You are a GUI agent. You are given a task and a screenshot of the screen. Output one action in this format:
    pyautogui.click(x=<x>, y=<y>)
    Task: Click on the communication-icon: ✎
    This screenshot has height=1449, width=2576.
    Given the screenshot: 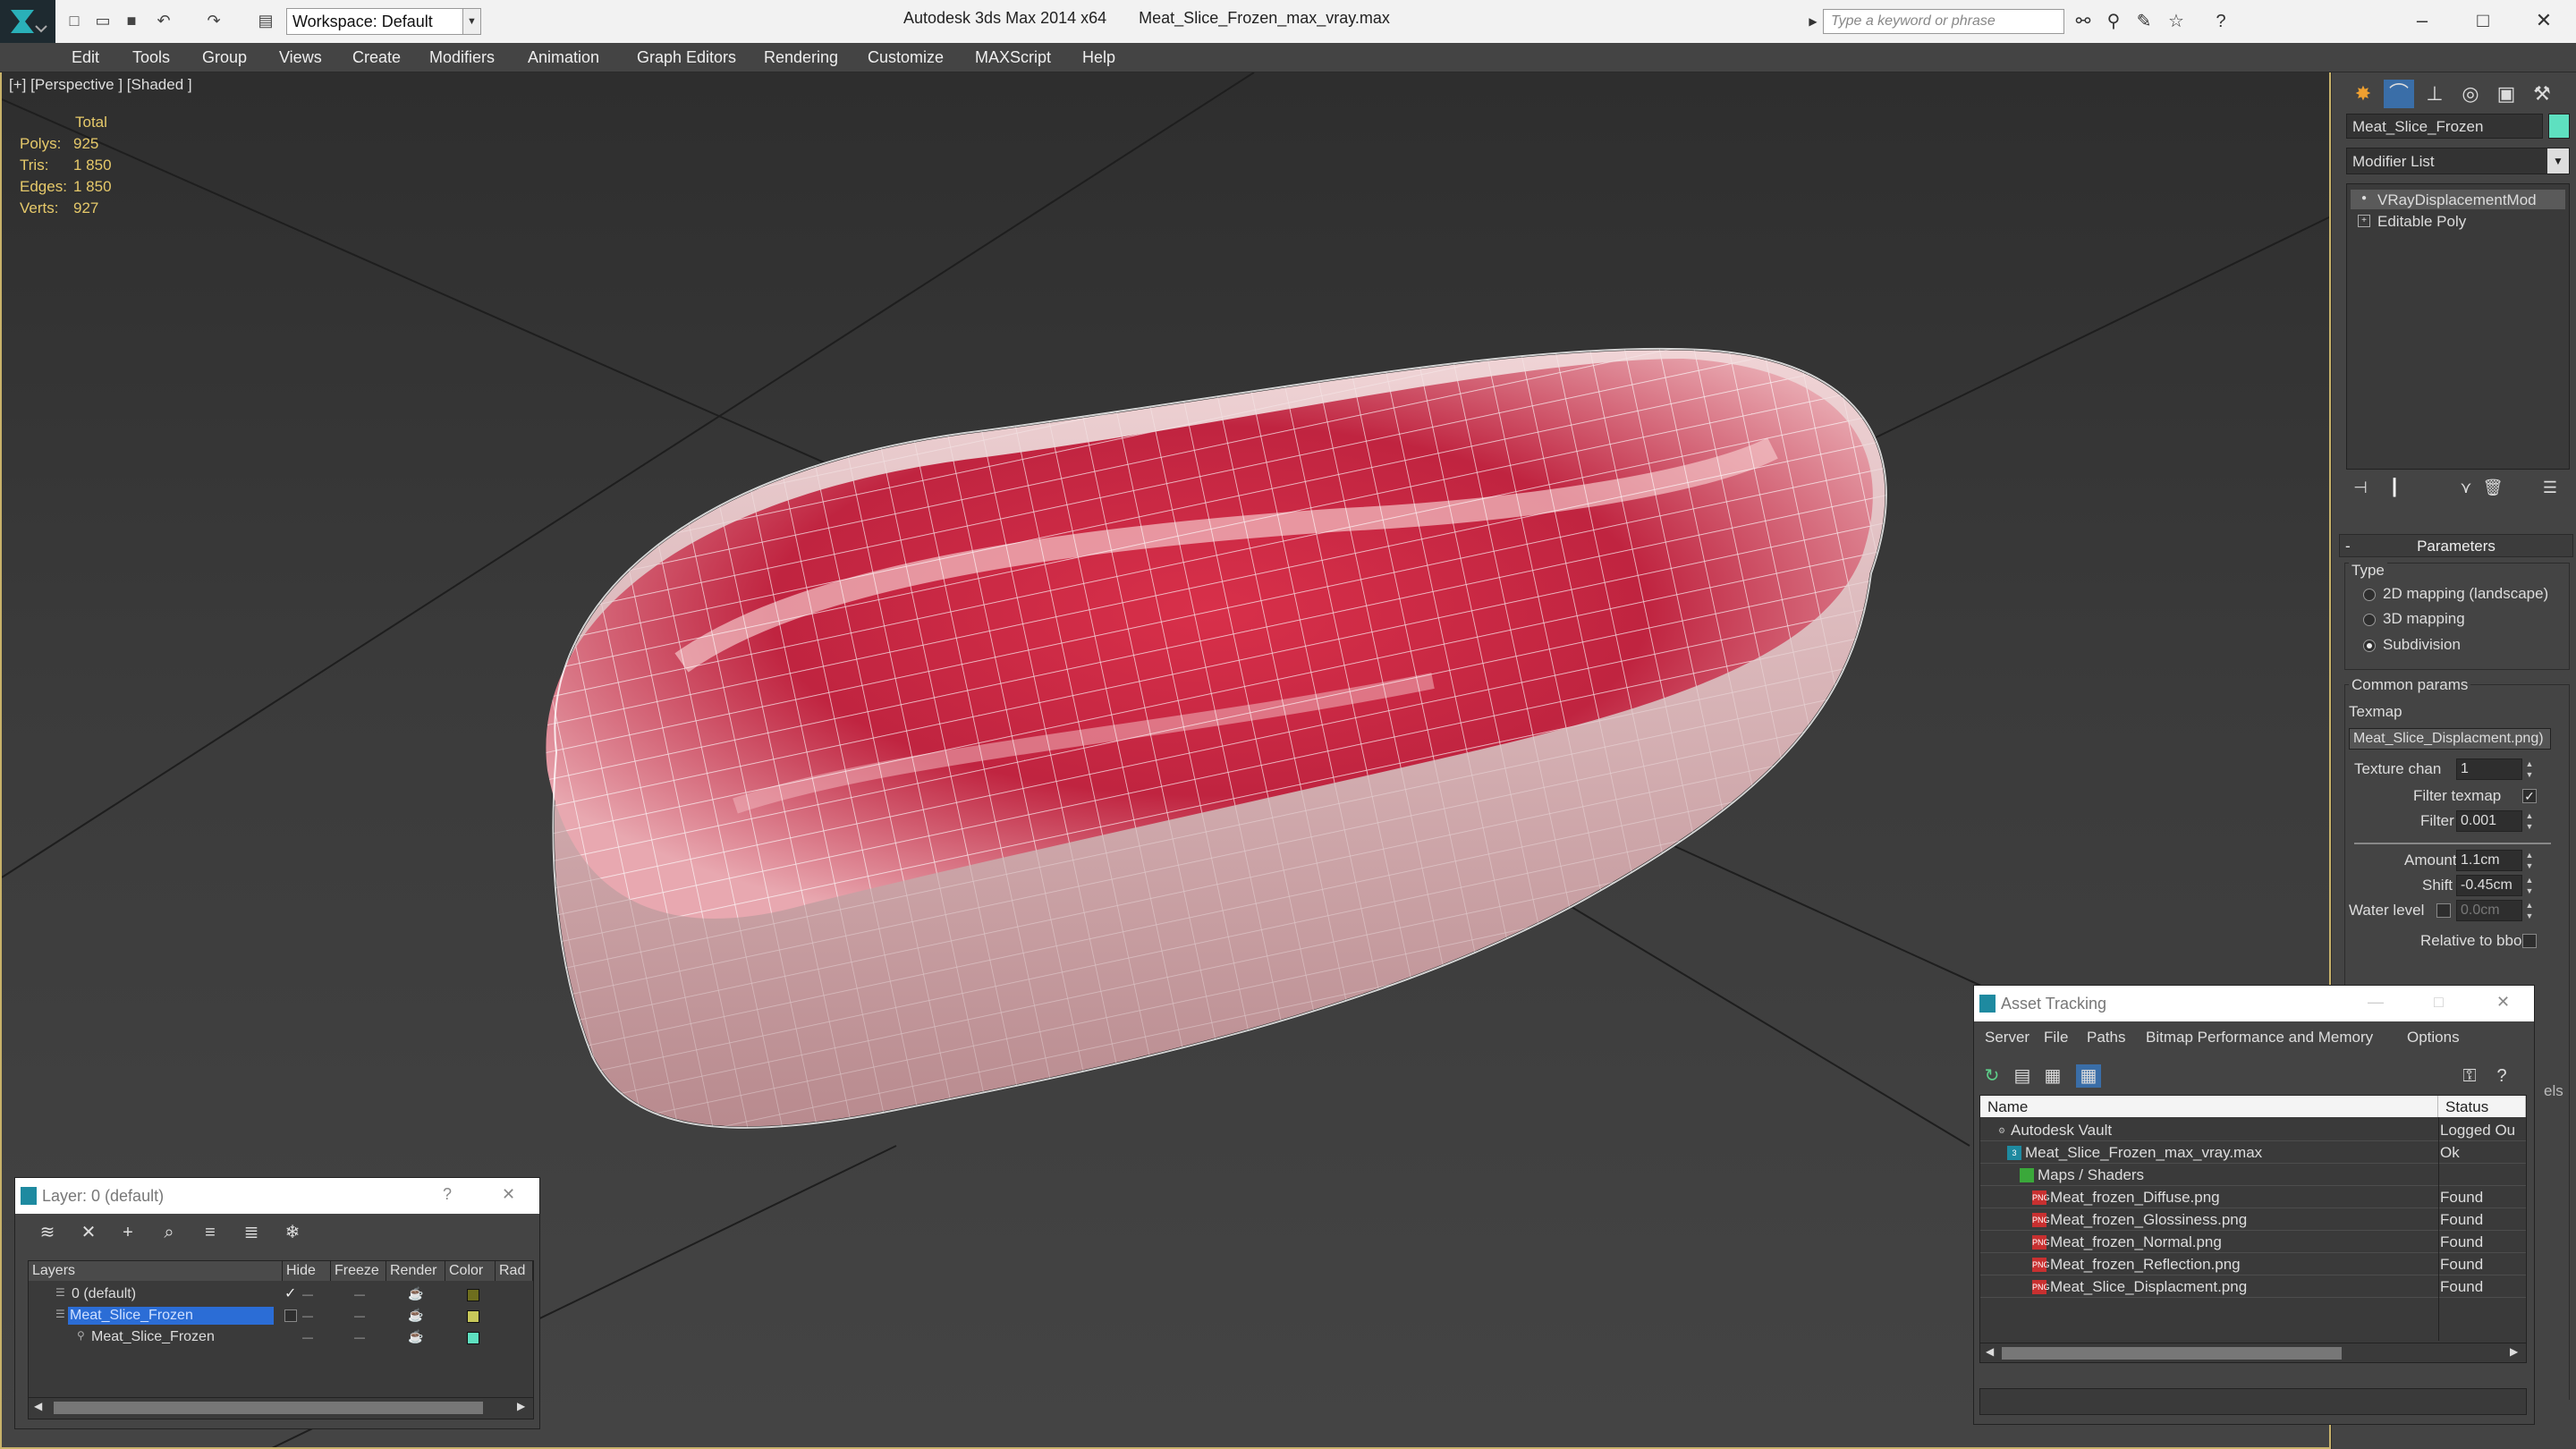 What is the action you would take?
    pyautogui.click(x=2144, y=21)
    